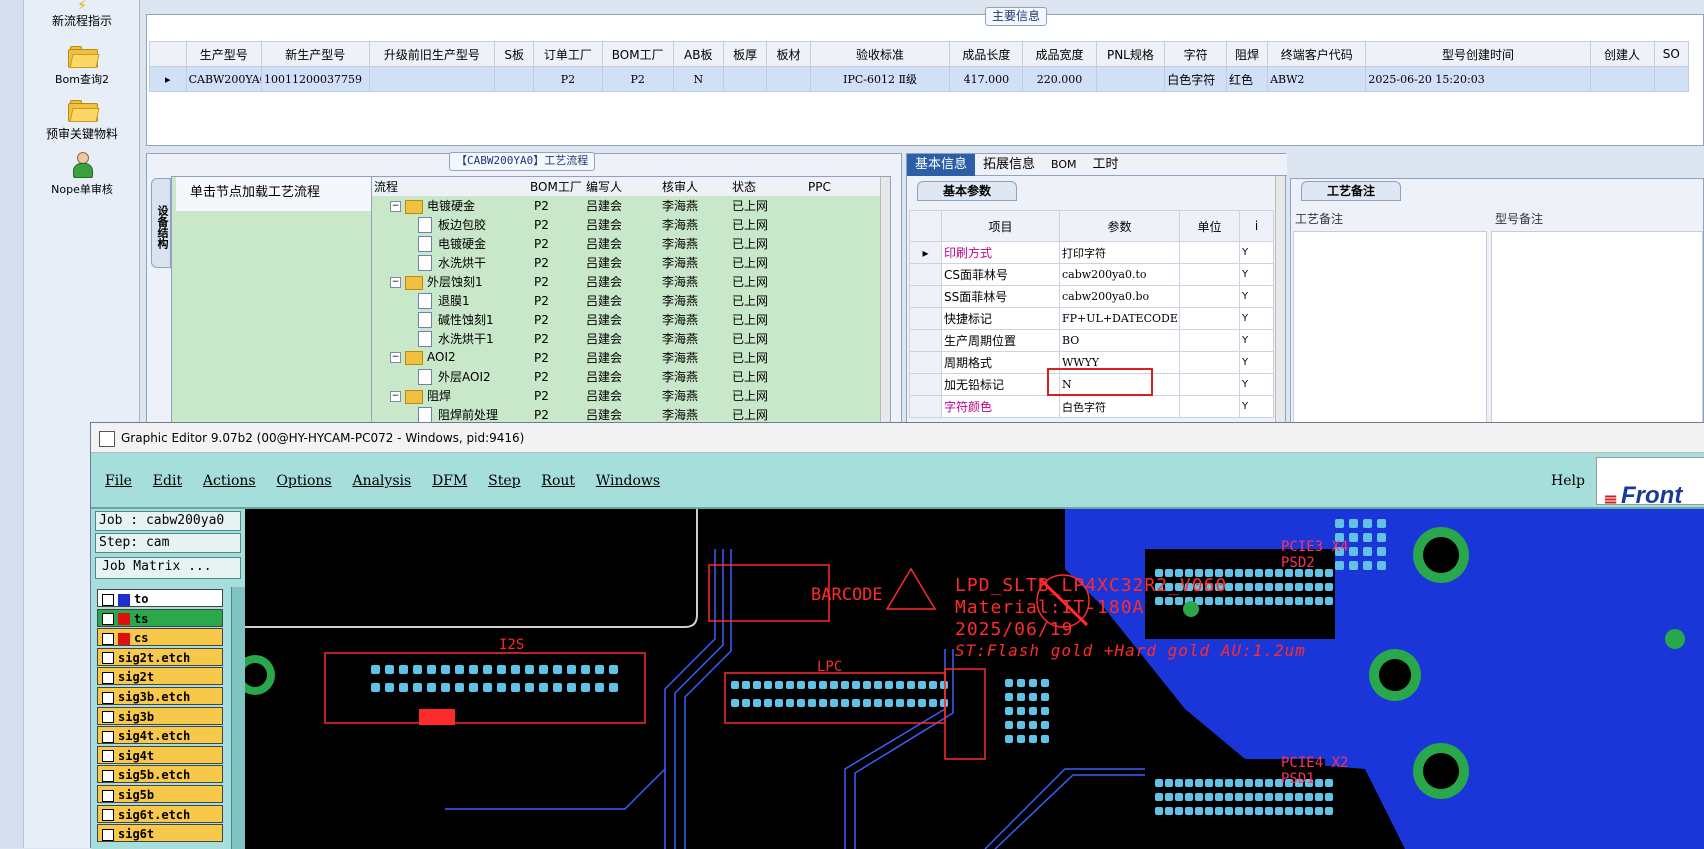  I want to click on column-header: 字符, so click(1195, 54).